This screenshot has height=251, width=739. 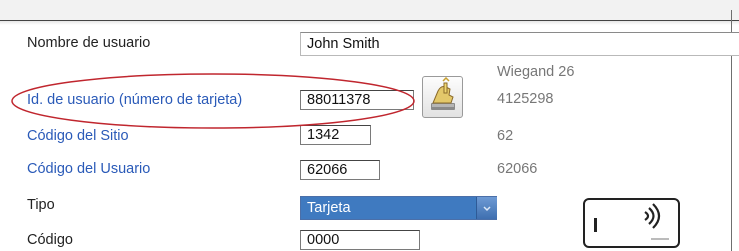 I want to click on user-id-label: Id. de usuario (número de tarjeta), so click(x=135, y=100).